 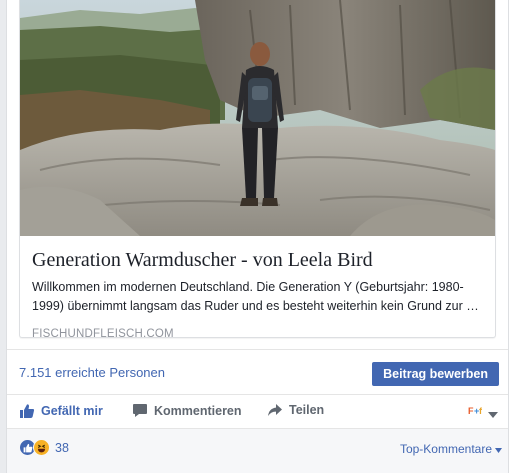 What do you see at coordinates (103, 333) in the screenshot?
I see `preview-domain: FISCHUNDFLEISCH.COM` at bounding box center [103, 333].